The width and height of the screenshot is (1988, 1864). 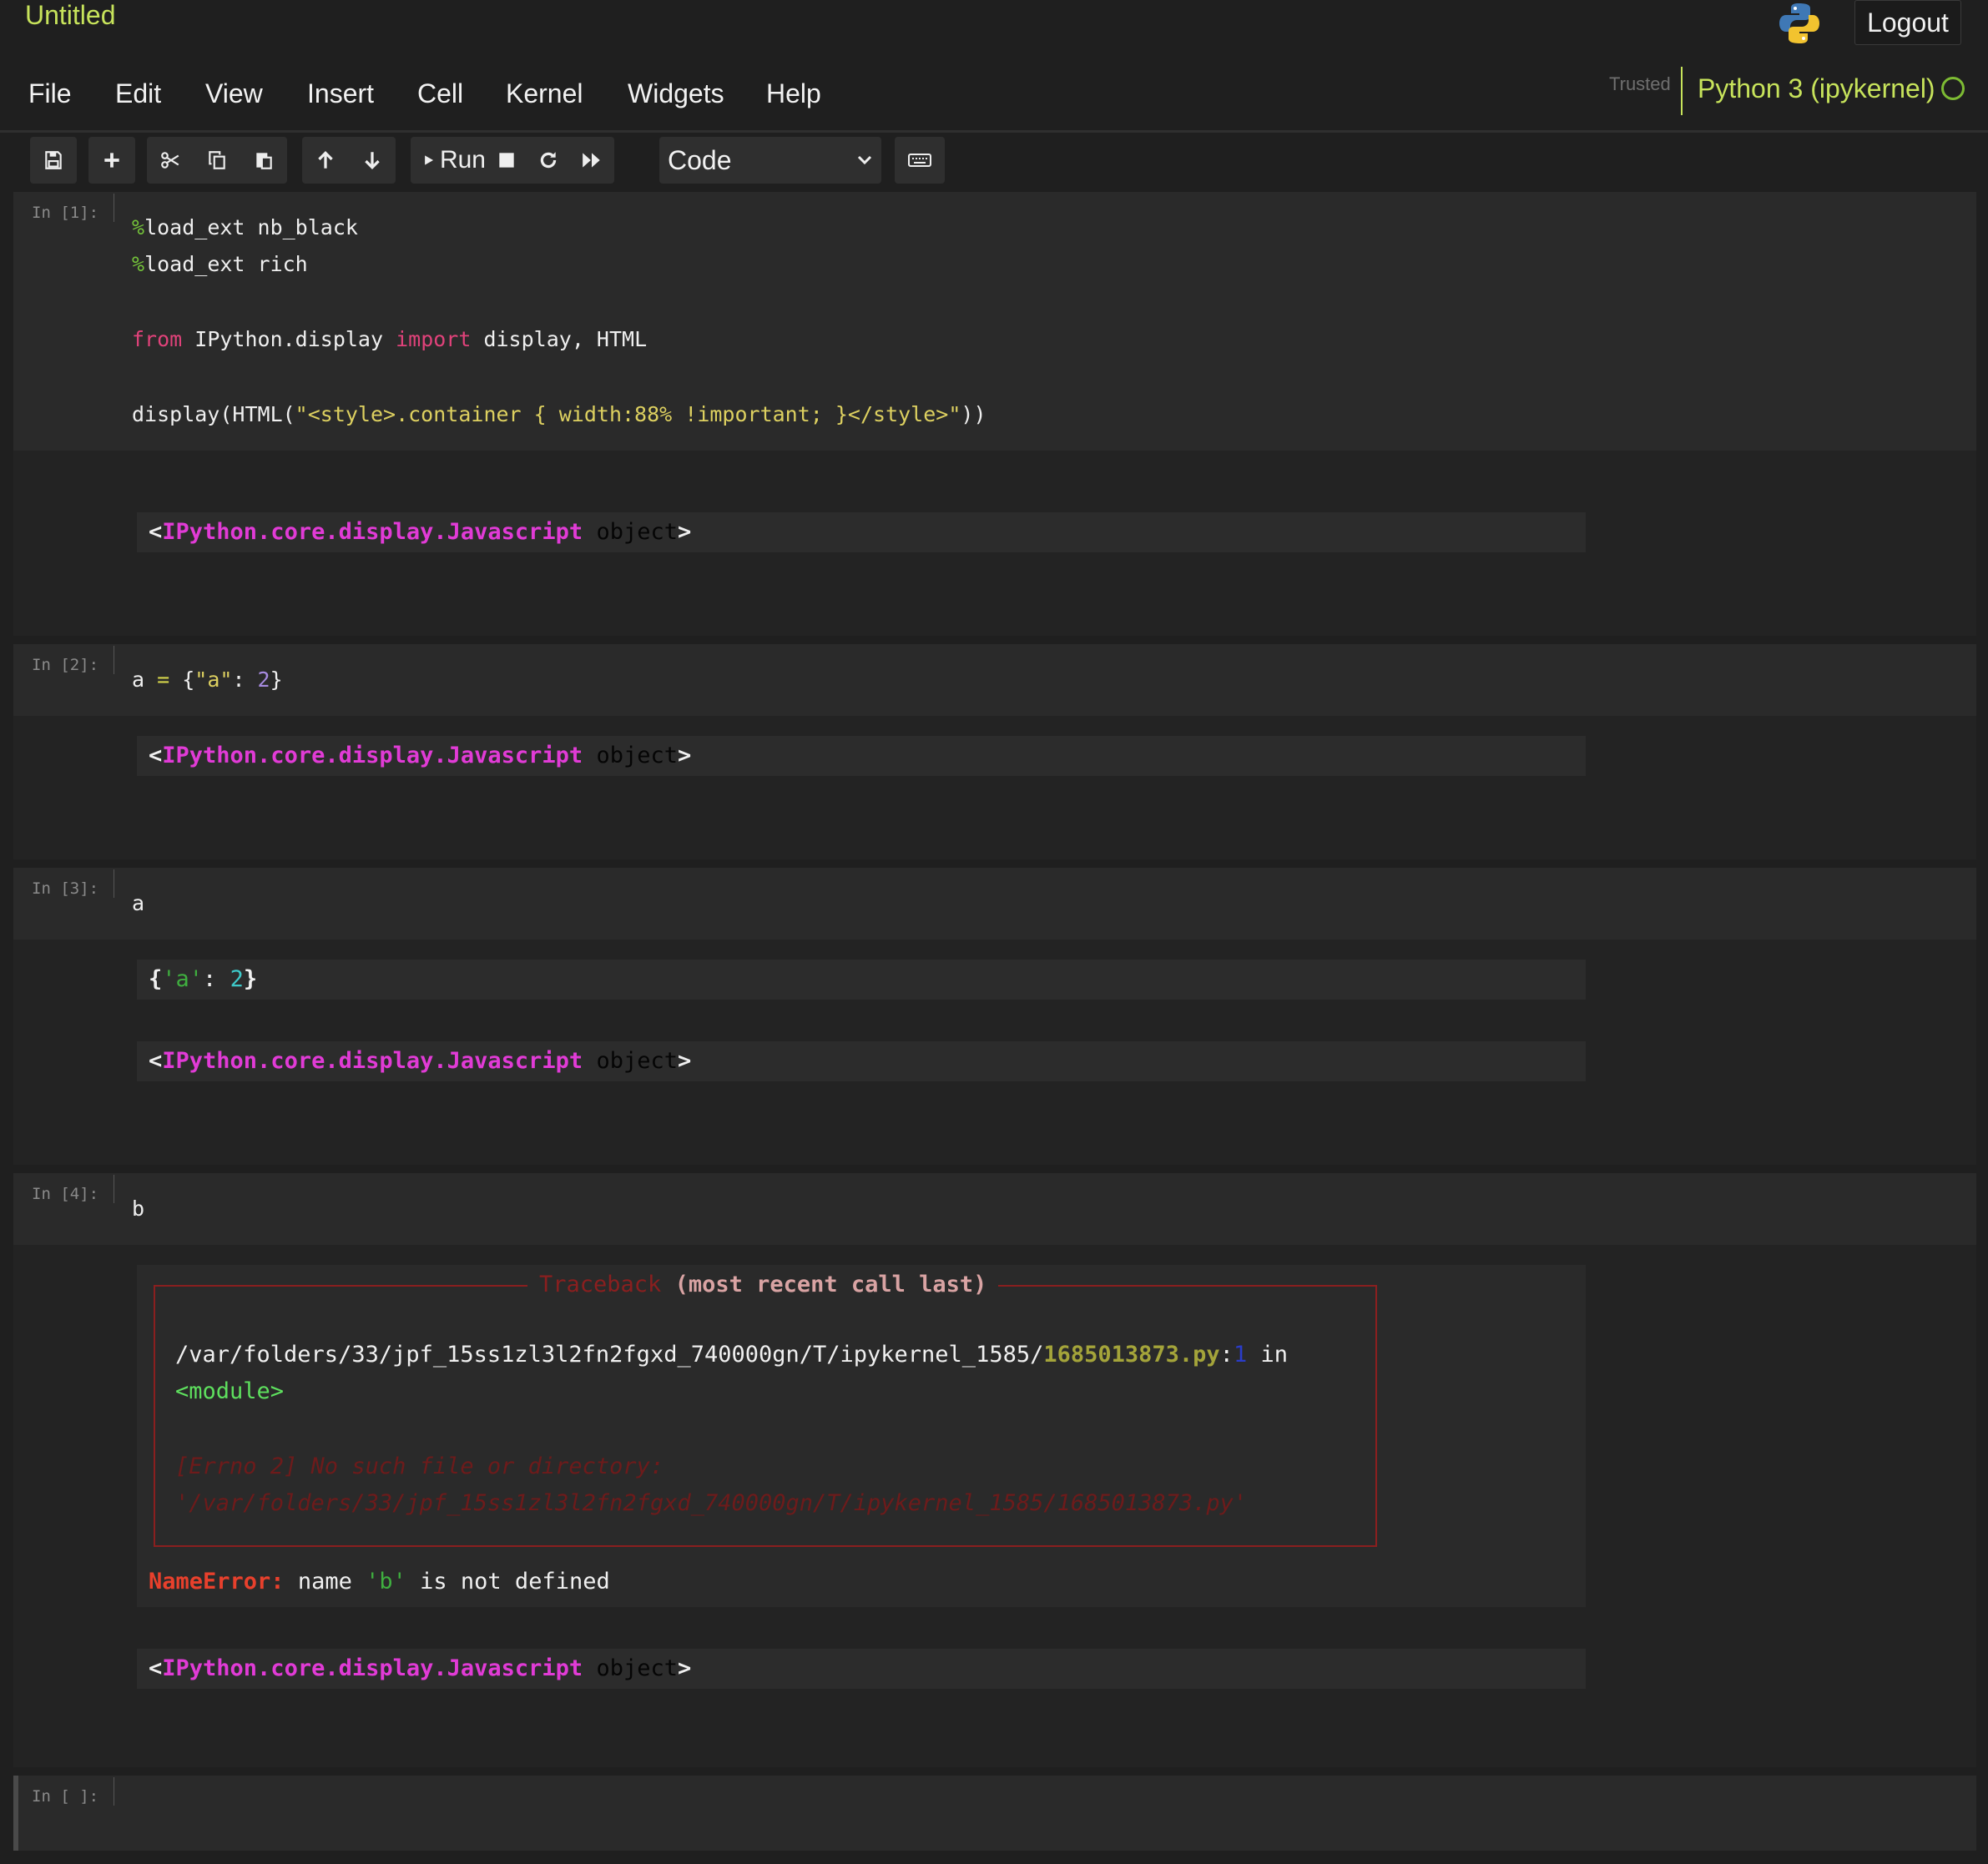 I want to click on code-line: a, so click(x=138, y=903).